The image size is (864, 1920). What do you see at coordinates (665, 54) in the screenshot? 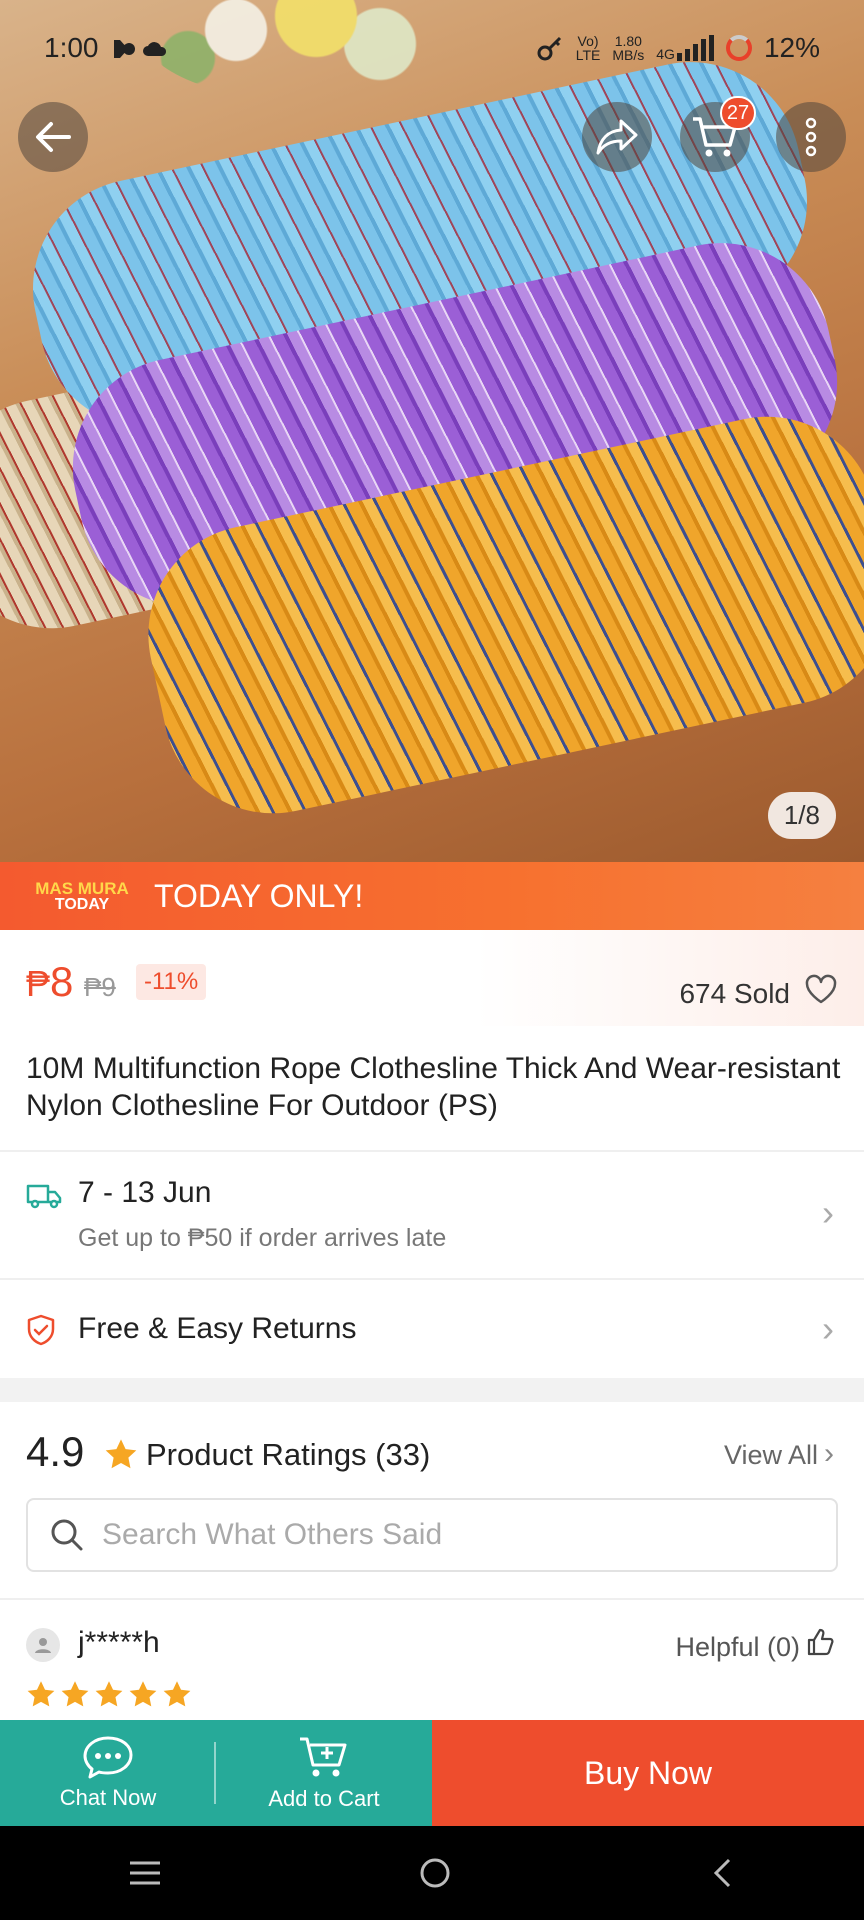
I see `network-type: 4G` at bounding box center [665, 54].